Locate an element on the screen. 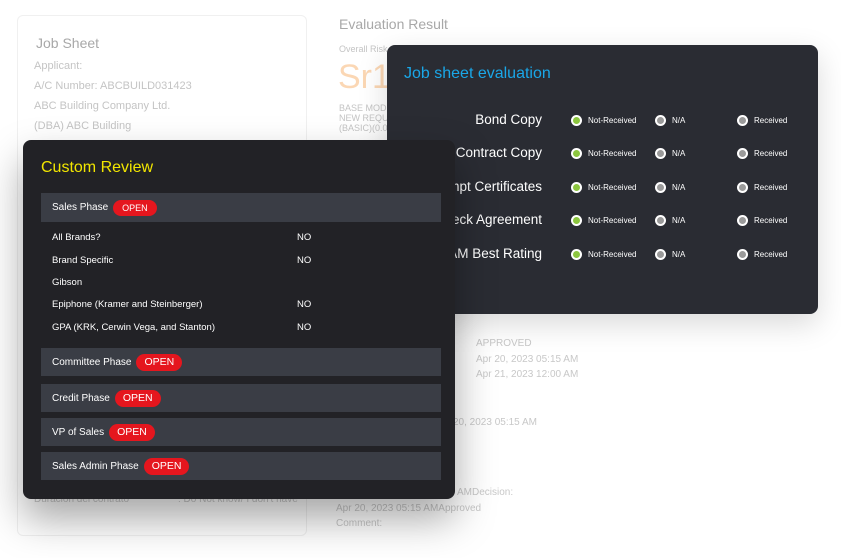 This screenshot has width=841, height=558. approved-line: Apr 20, 2023 05:15 AMApproved is located at coordinates (409, 508).